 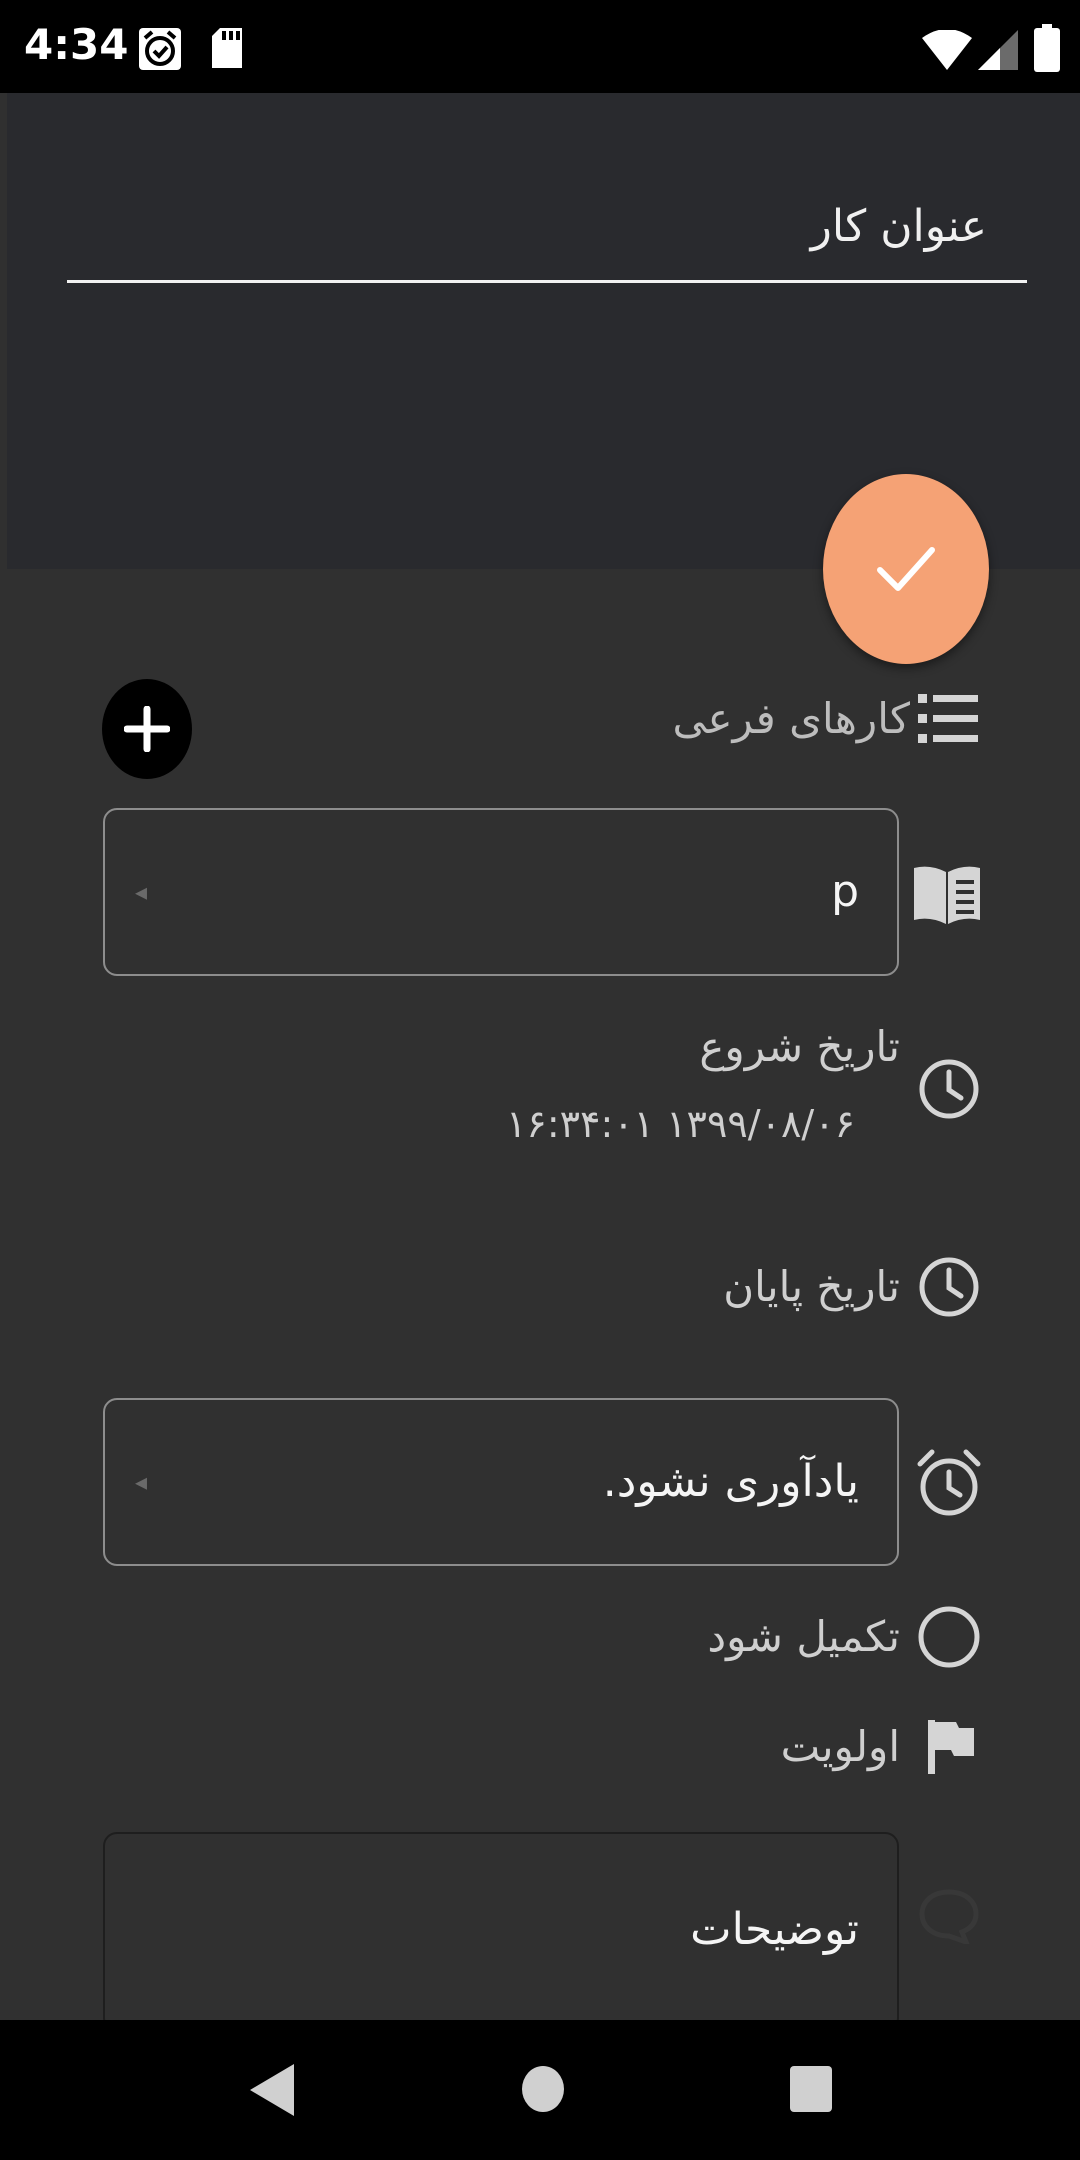 What do you see at coordinates (840, 1746) in the screenshot?
I see `priority-label: اولویت` at bounding box center [840, 1746].